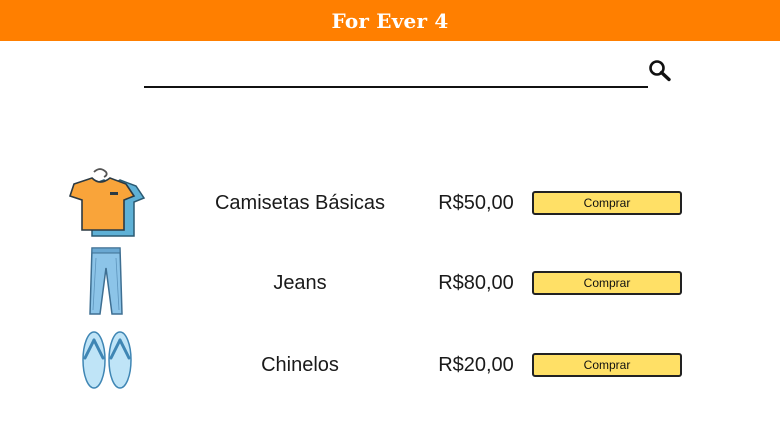  What do you see at coordinates (107, 360) in the screenshot?
I see `flip-flops-image` at bounding box center [107, 360].